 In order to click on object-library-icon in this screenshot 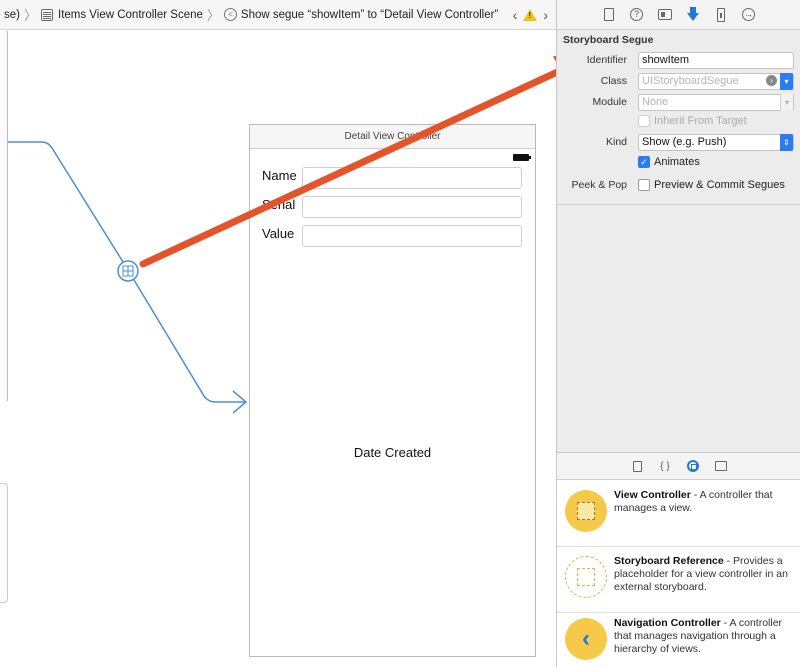, I will do `click(693, 466)`.